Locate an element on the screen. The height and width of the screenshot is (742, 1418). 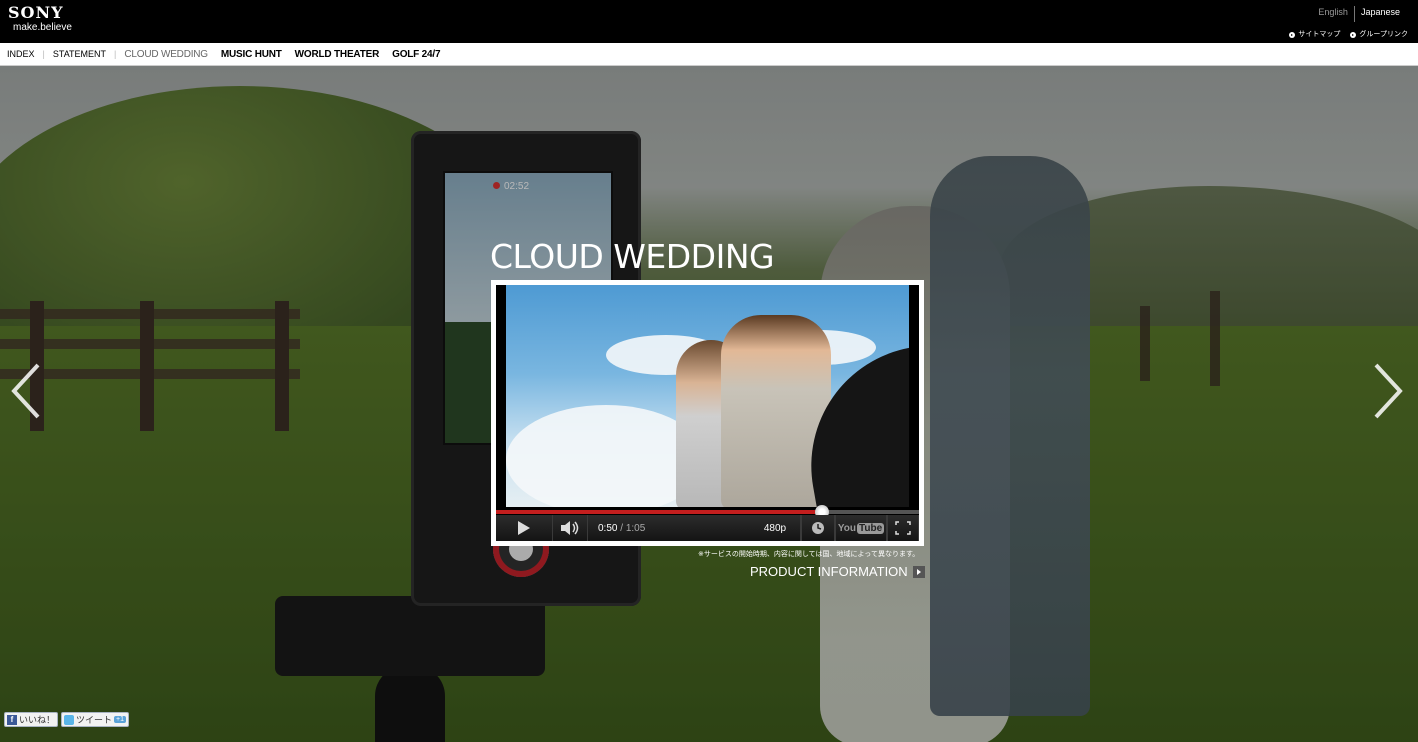
video-controls: 0:50 / 1:05 480p You Tube is located at coordinates (707, 528).